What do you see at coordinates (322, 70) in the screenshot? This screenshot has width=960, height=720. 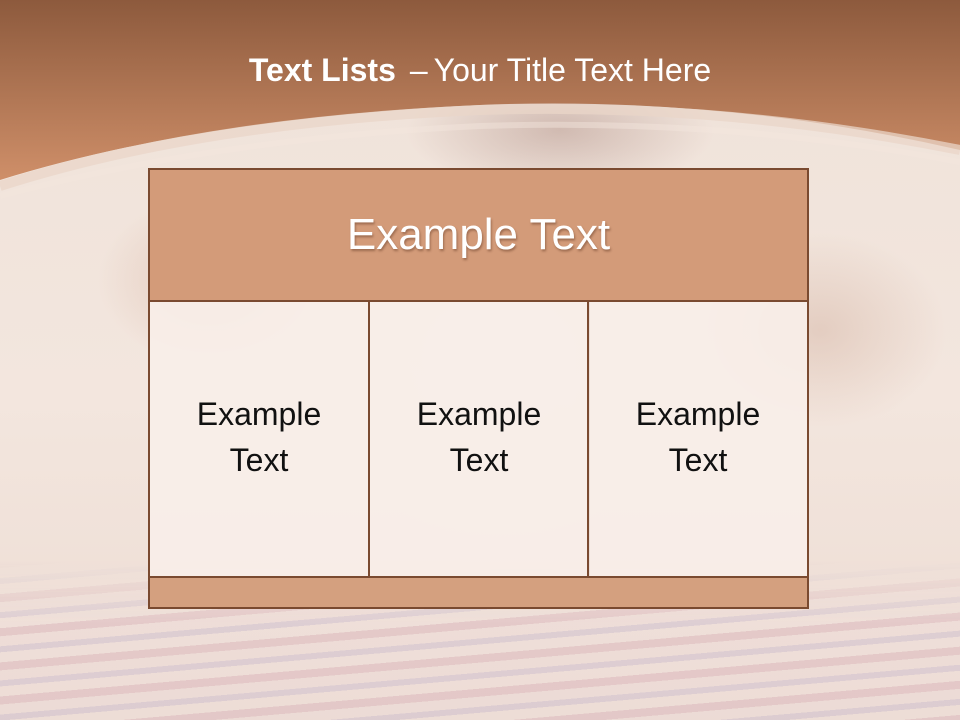 I see `title-main: Text Lists` at bounding box center [322, 70].